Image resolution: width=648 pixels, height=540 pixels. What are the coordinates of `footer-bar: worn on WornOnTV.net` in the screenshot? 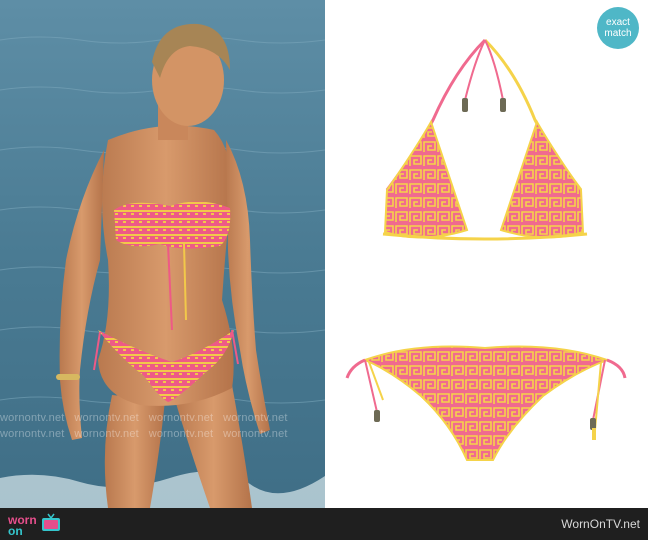 It's located at (324, 524).